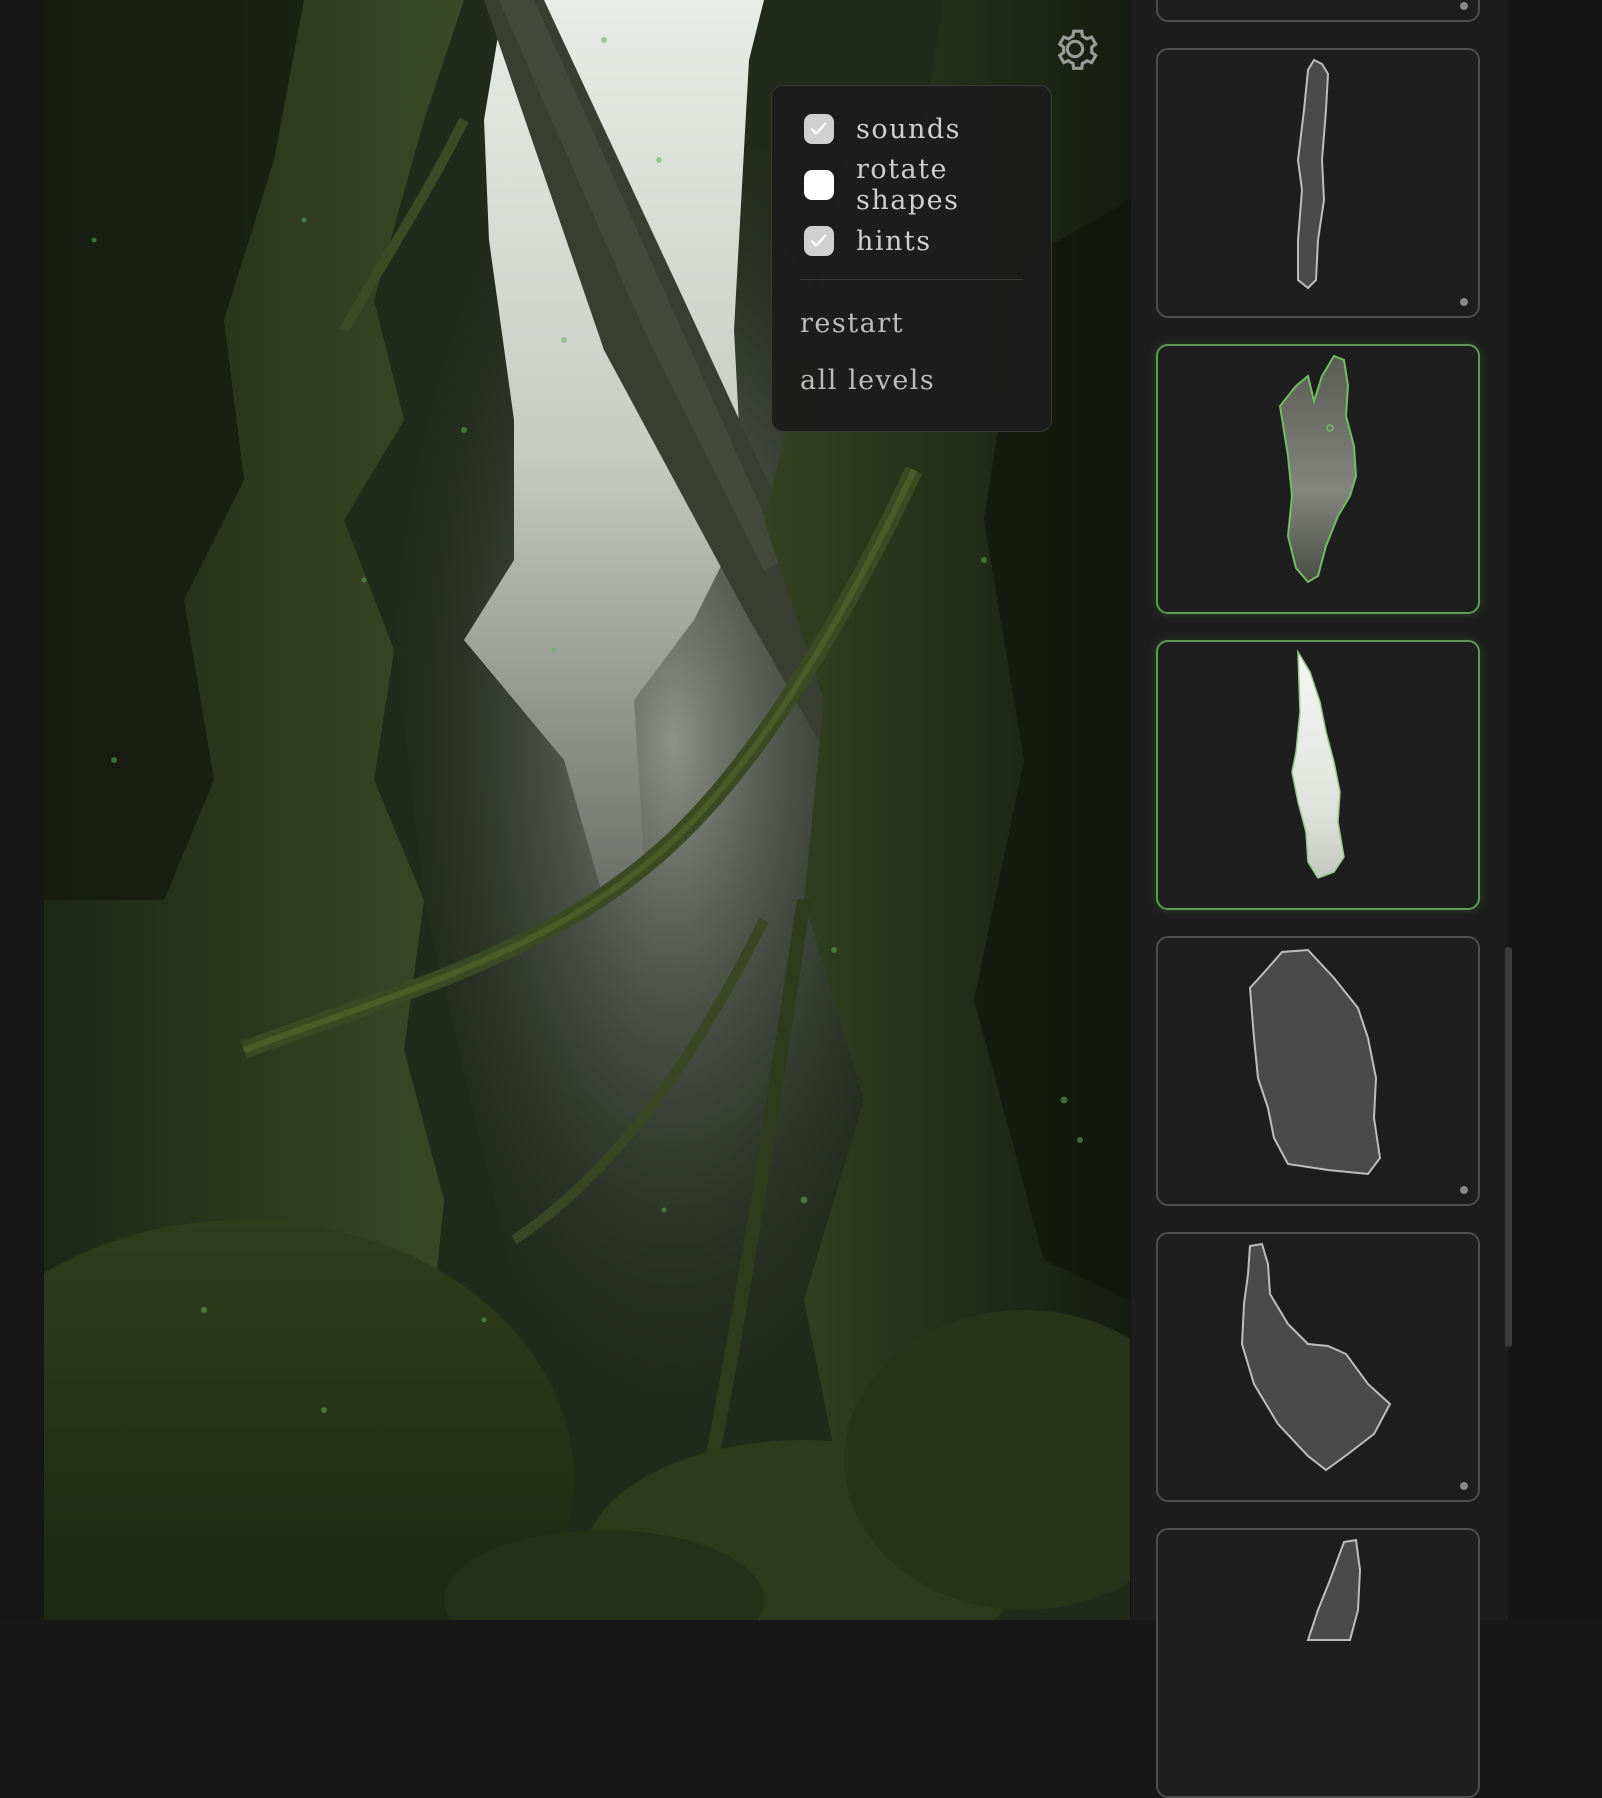 This screenshot has height=1798, width=1602. What do you see at coordinates (22, 810) in the screenshot?
I see `left-margin` at bounding box center [22, 810].